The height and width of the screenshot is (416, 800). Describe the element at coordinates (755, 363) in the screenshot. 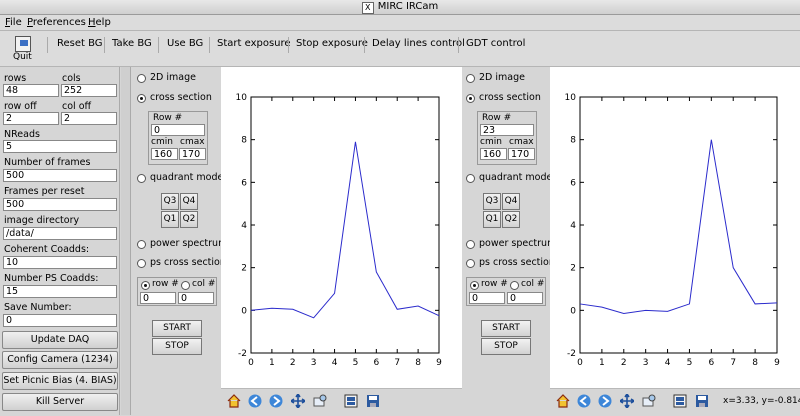

I see `x-tick-label: 8` at that location.